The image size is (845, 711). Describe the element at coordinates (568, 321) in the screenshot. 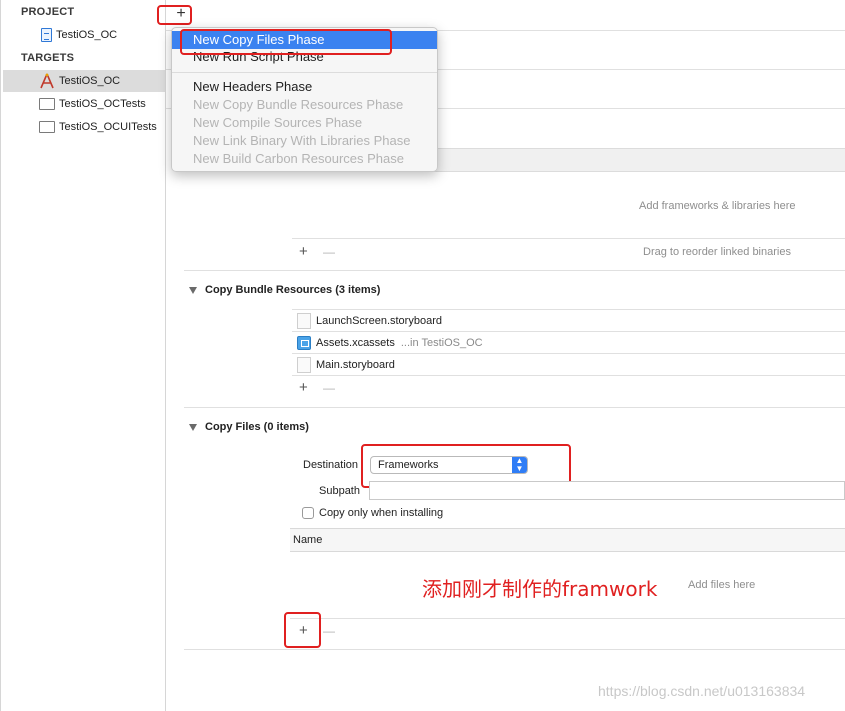

I see `resource-row: LaunchScreen.storyboard` at that location.